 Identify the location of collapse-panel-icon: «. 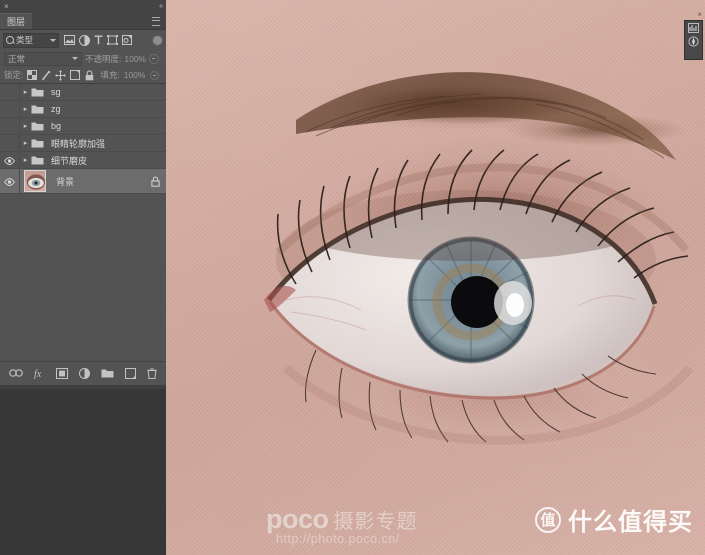
(161, 6).